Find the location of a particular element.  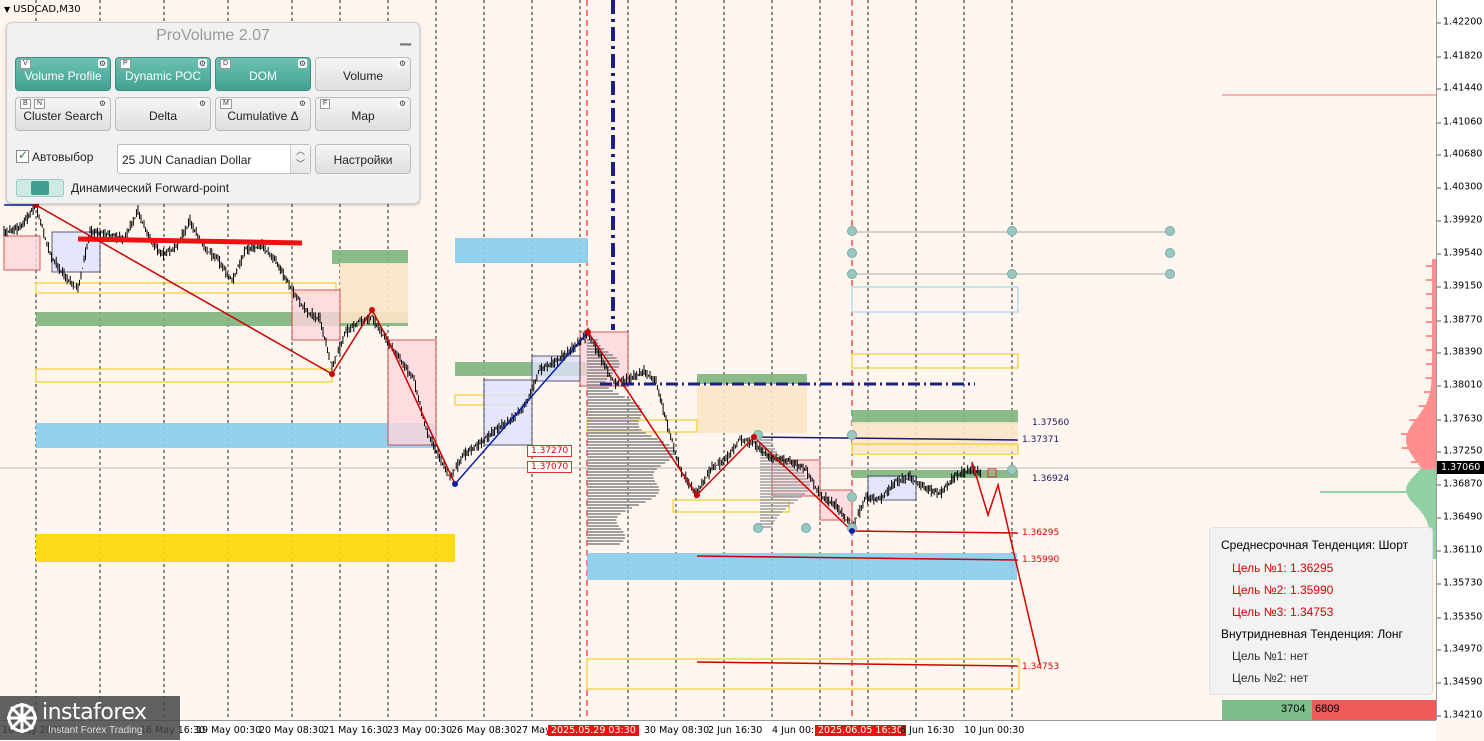

price-tick-label: 1.40680 is located at coordinates (1459, 154).